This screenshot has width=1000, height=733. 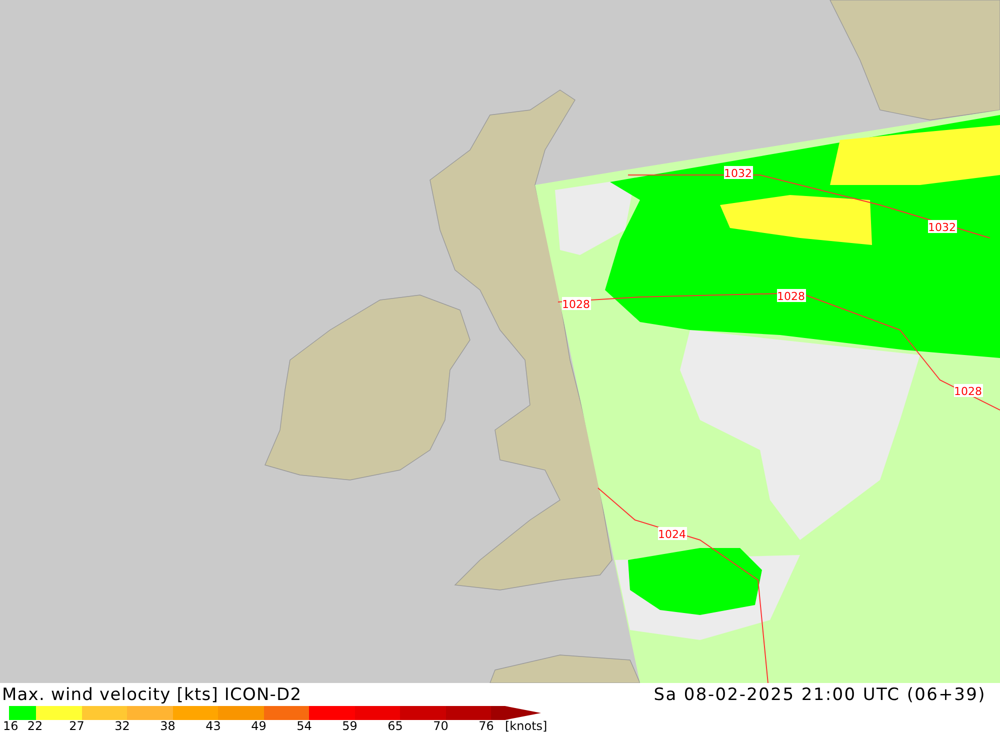 What do you see at coordinates (672, 534) in the screenshot?
I see `isobar-label: 1024` at bounding box center [672, 534].